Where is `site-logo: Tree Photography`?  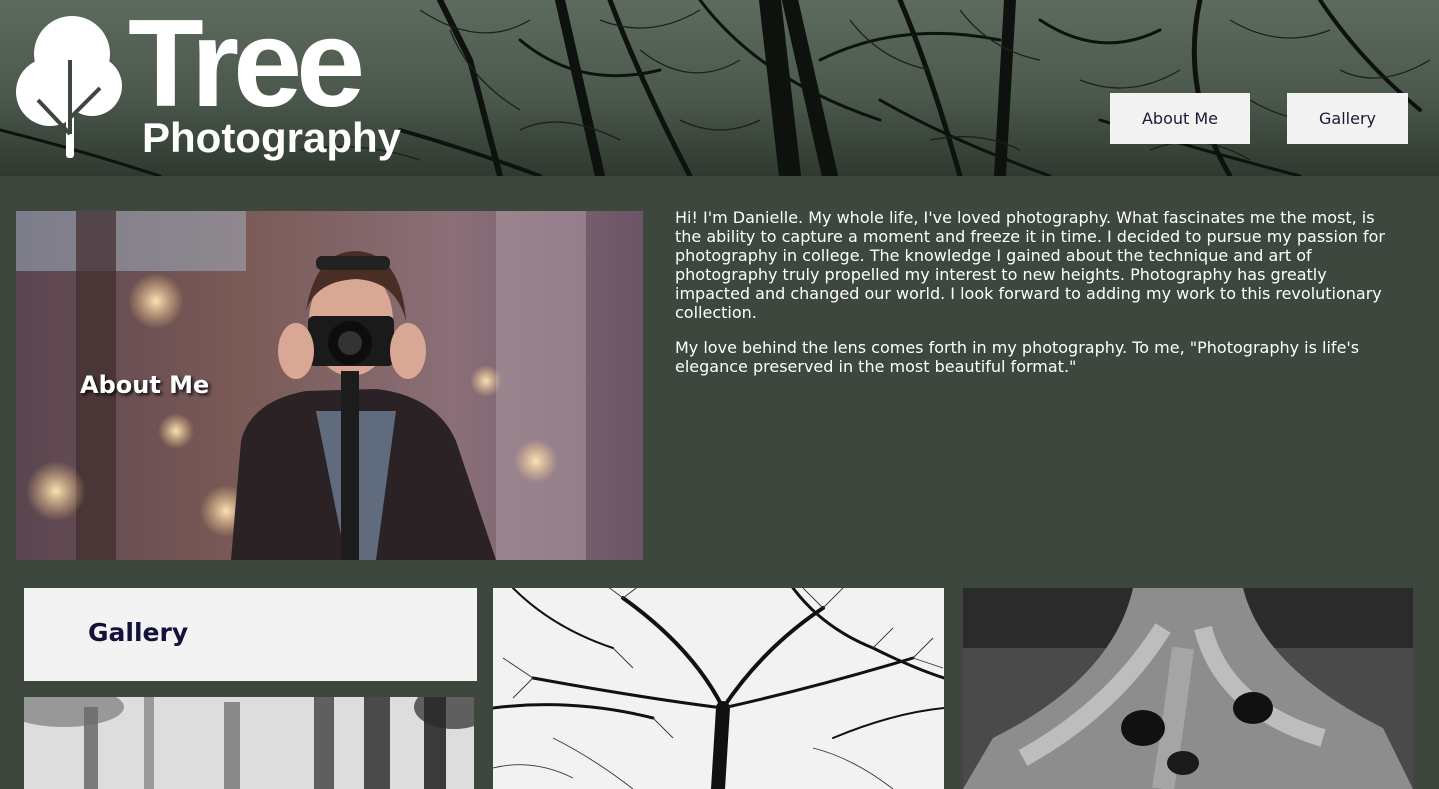
site-logo: Tree Photography is located at coordinates (207, 83).